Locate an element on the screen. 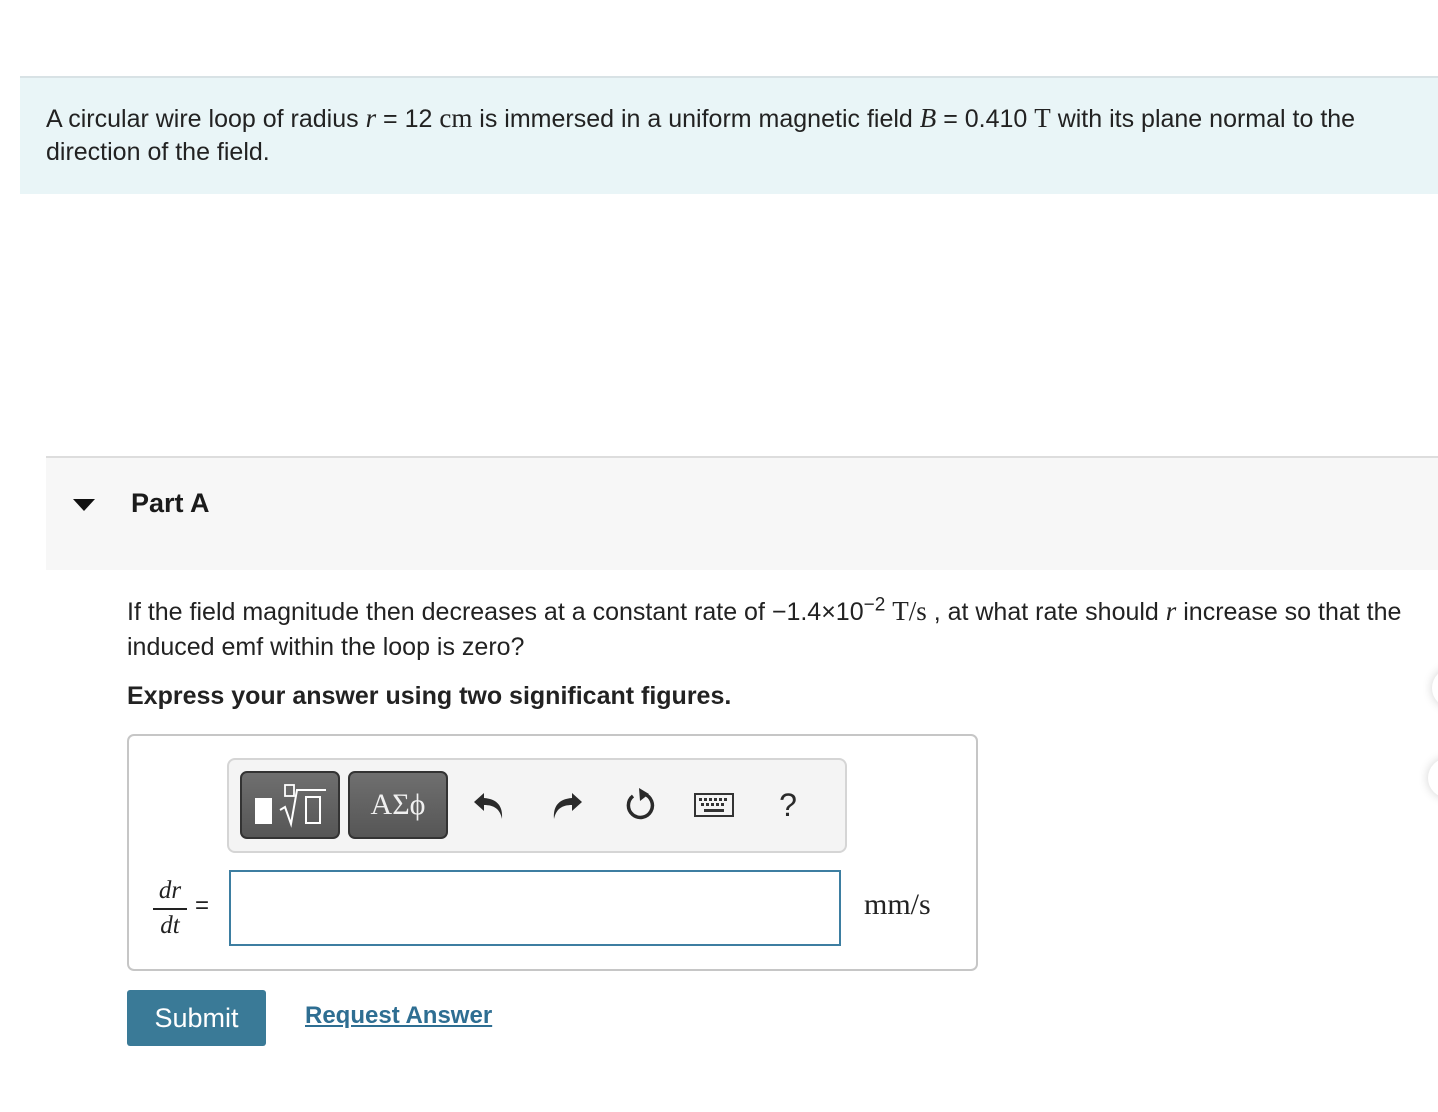 The image size is (1438, 1112). help-label: ? is located at coordinates (788, 804).